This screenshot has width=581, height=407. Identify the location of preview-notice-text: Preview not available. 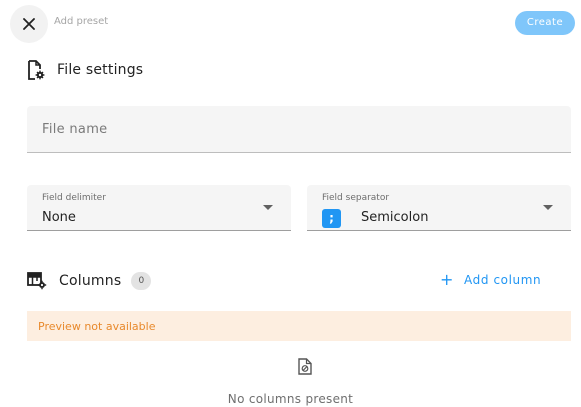
(97, 326).